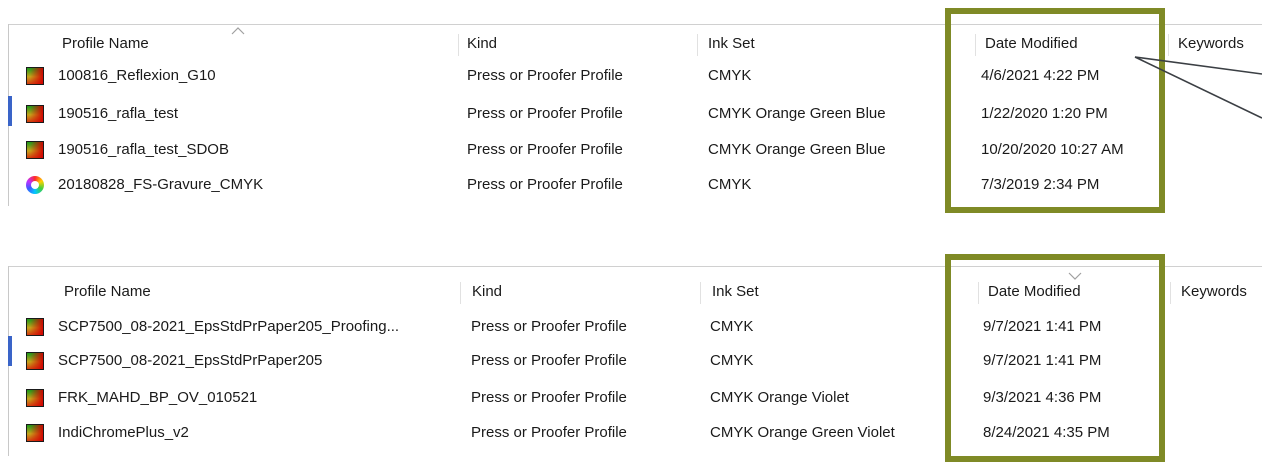 The height and width of the screenshot is (462, 1262). I want to click on callout-arrow-lines, so click(1198, 87).